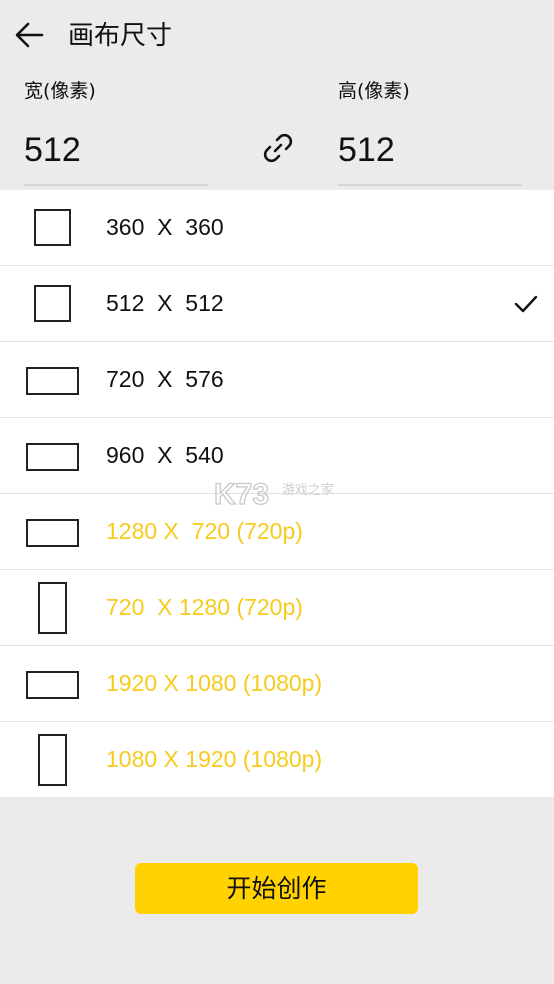  Describe the element at coordinates (204, 531) in the screenshot. I see `size-option-label: 1280 X 720 (720p)` at that location.